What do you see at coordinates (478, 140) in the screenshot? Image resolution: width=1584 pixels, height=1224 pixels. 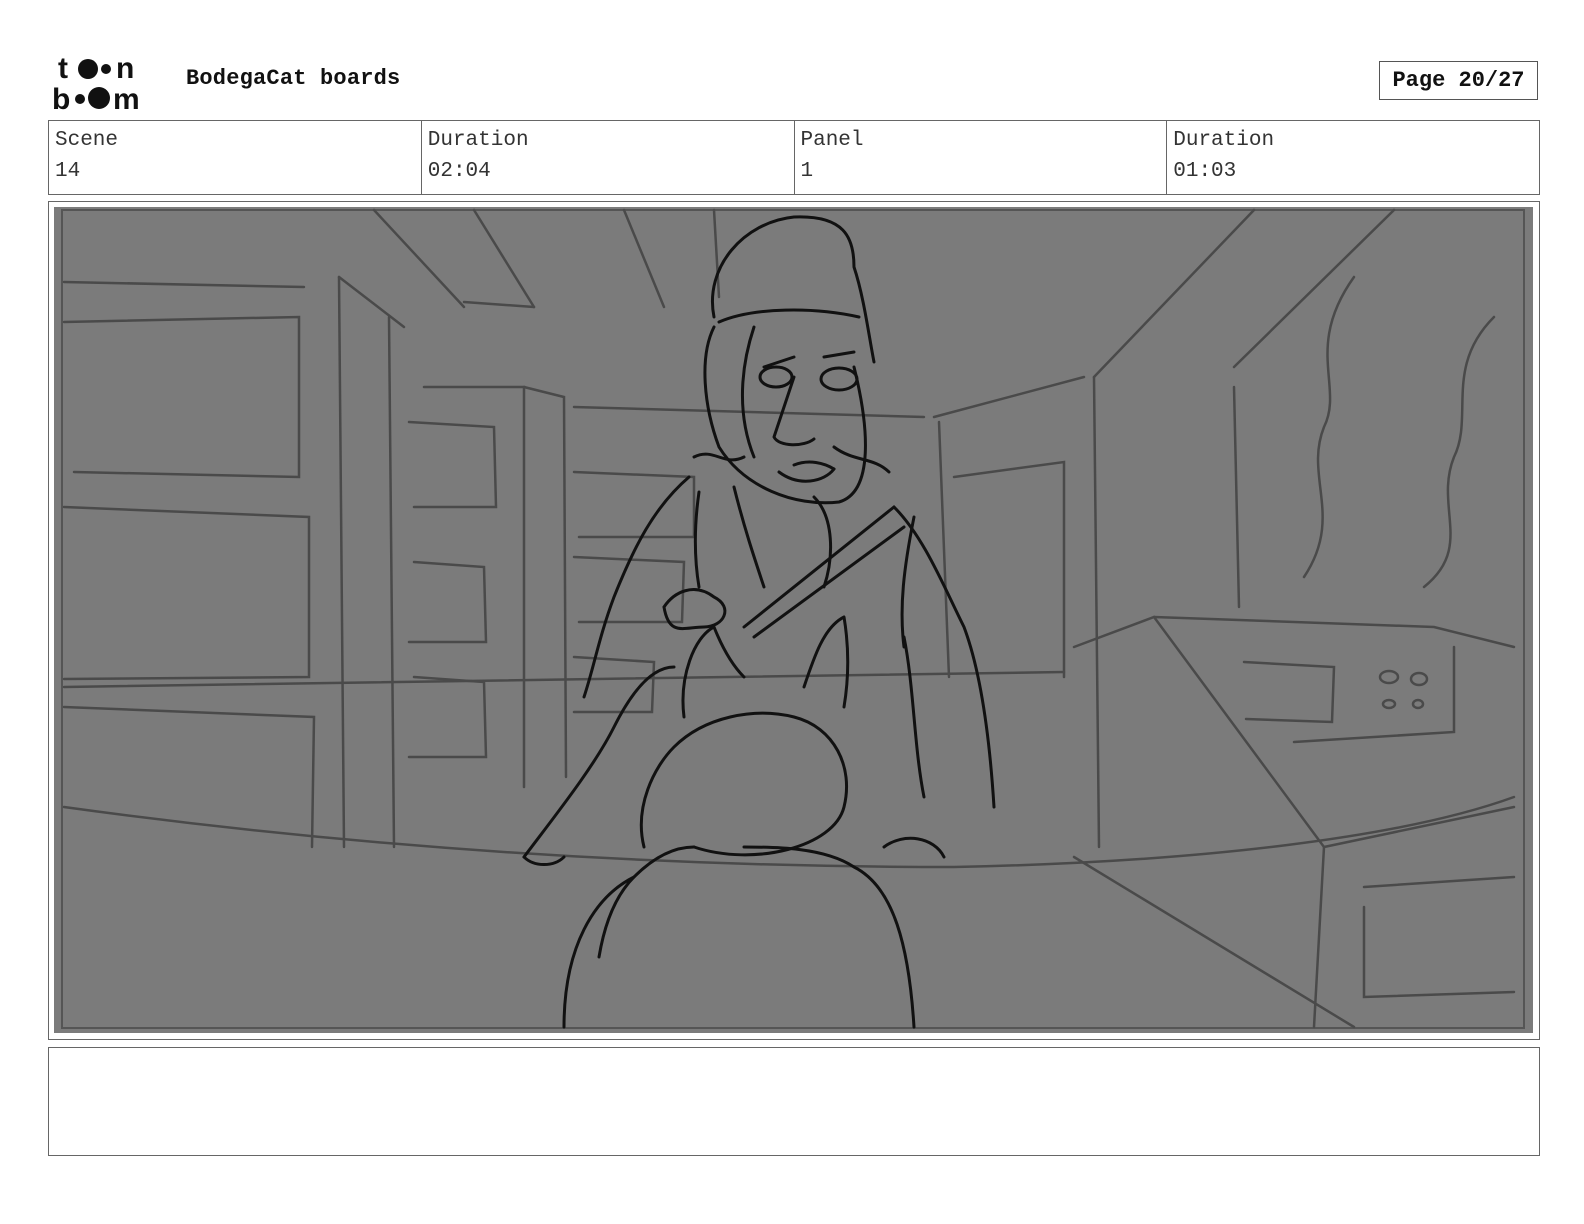 I see `scene-duration-label: Duration` at bounding box center [478, 140].